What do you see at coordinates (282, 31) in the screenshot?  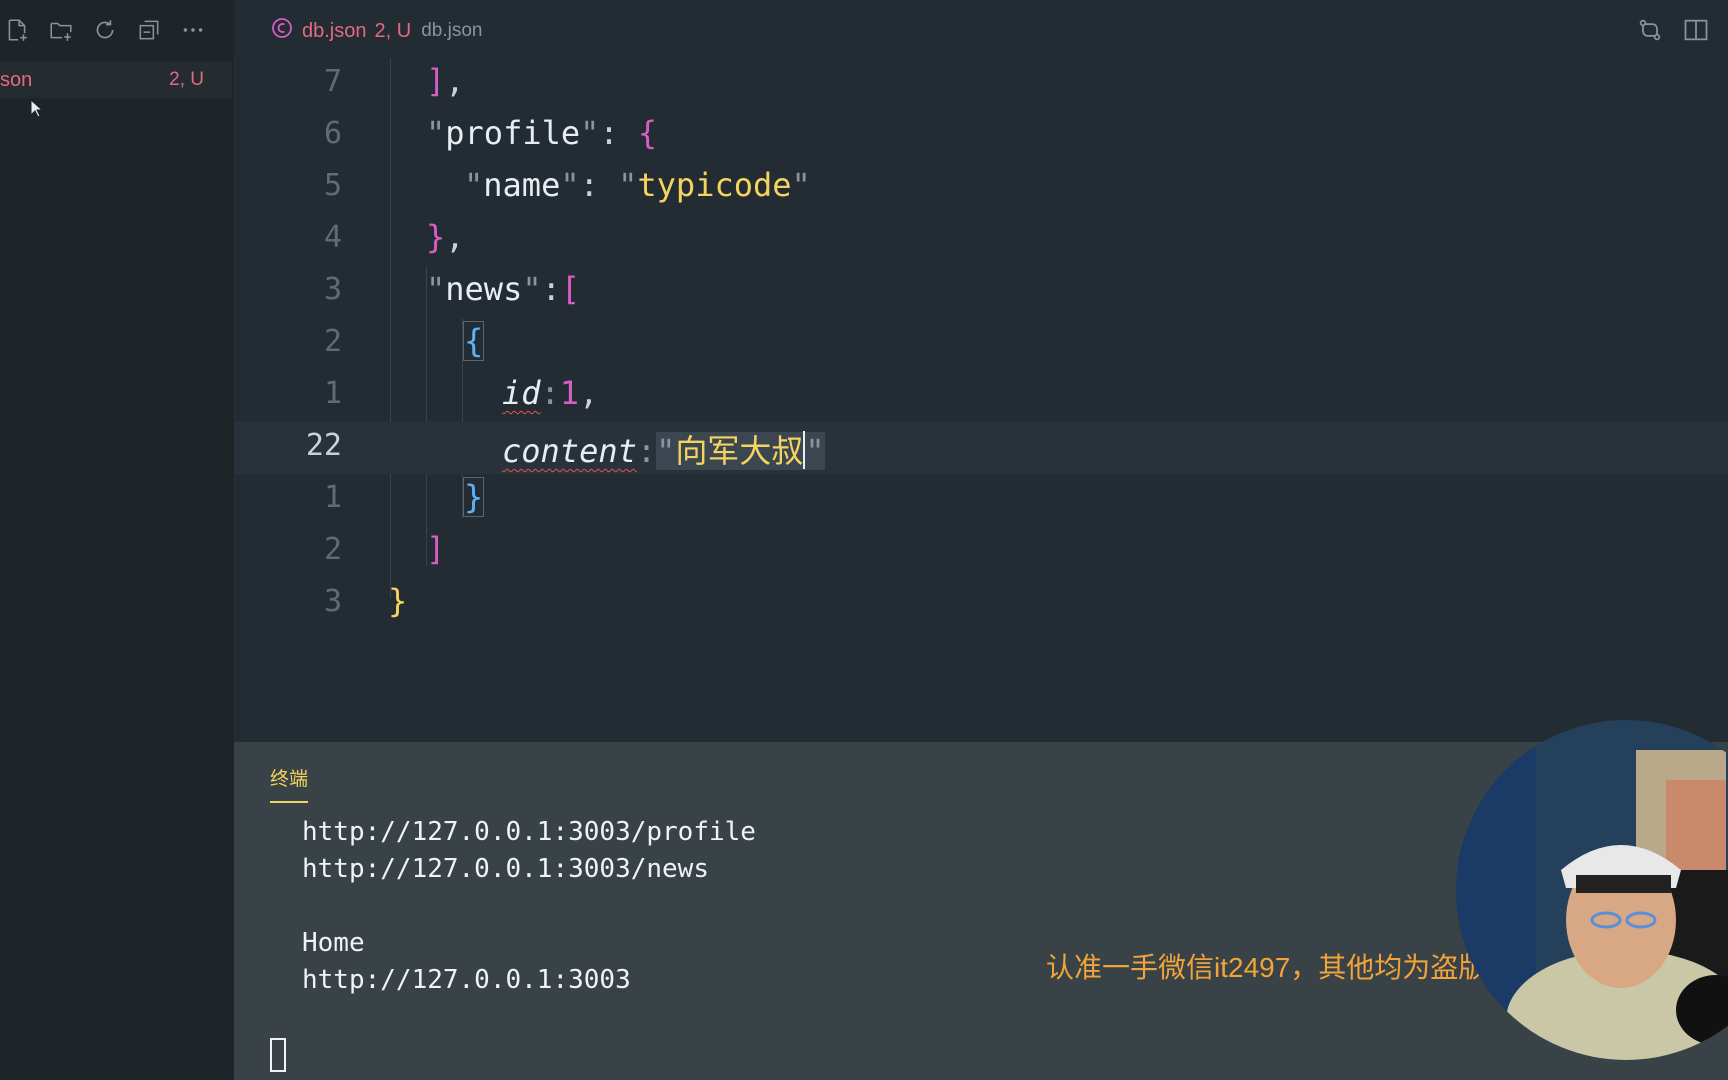 I see `json-file-icon` at bounding box center [282, 31].